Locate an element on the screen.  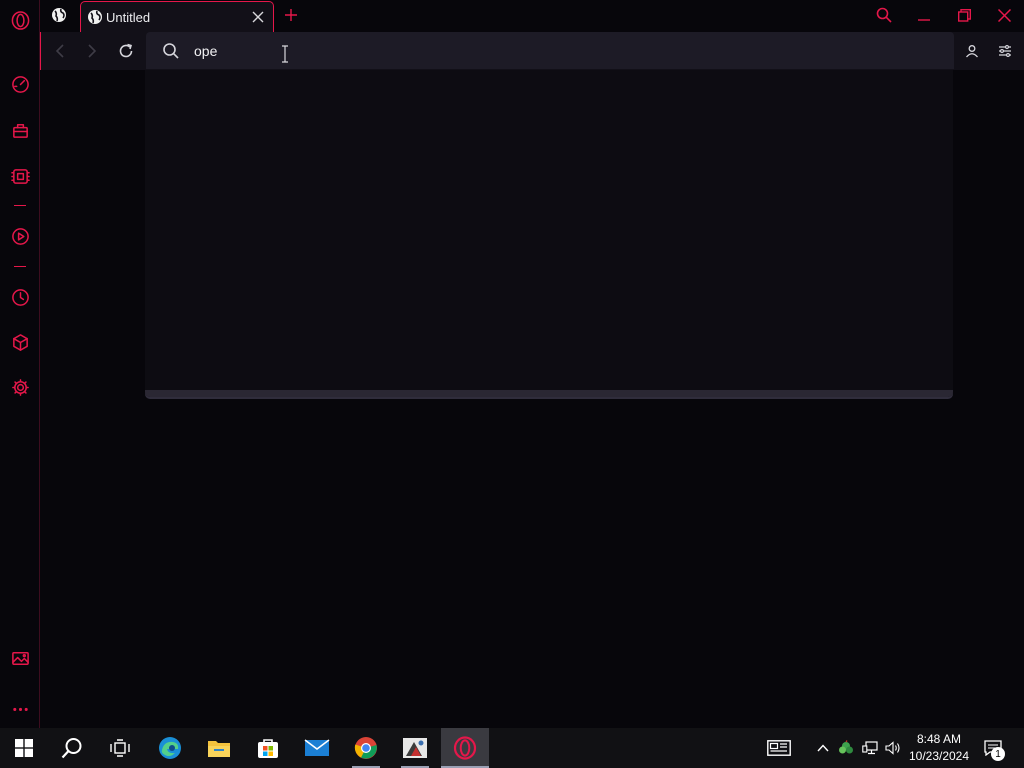
opera-menu-button is located at coordinates (20, 20).